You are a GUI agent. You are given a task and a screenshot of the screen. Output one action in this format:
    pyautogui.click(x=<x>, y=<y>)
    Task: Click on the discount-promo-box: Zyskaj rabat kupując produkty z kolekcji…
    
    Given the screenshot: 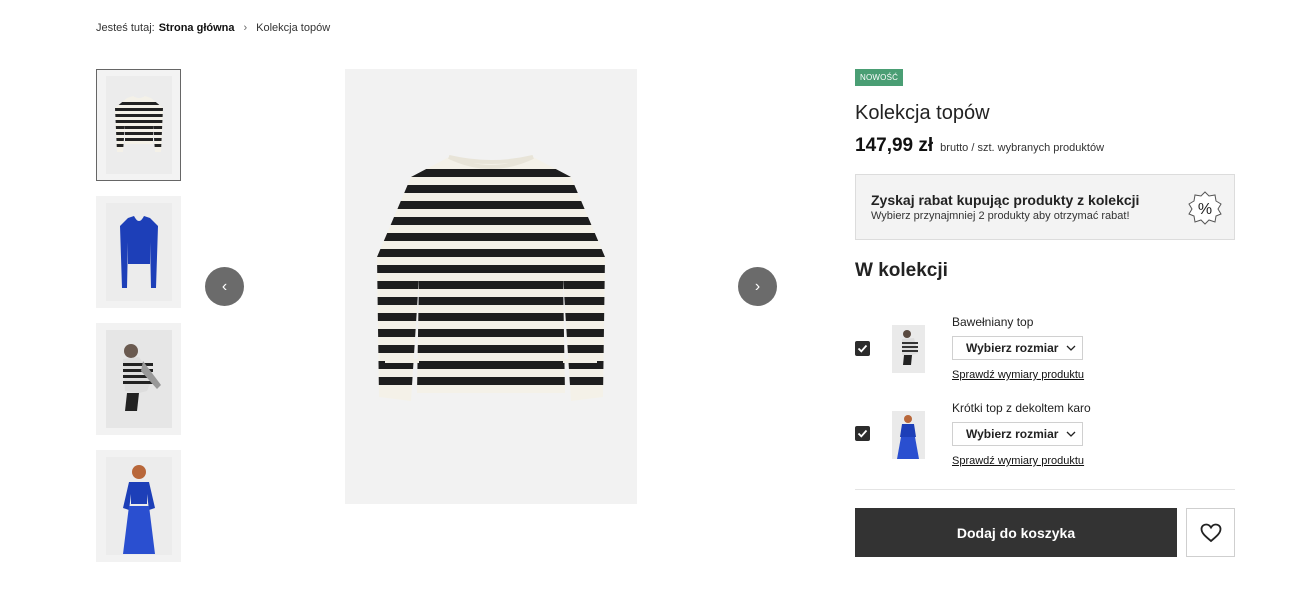 What is the action you would take?
    pyautogui.click(x=1045, y=207)
    